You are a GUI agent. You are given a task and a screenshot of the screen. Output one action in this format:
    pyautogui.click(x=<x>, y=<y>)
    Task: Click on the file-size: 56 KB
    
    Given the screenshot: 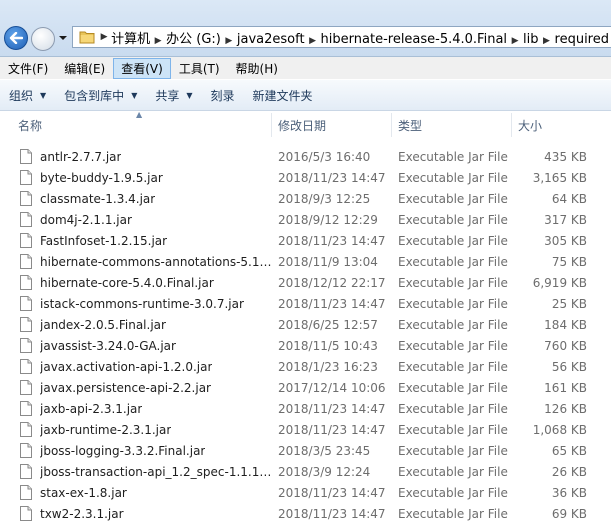 What is the action you would take?
    pyautogui.click(x=569, y=366)
    